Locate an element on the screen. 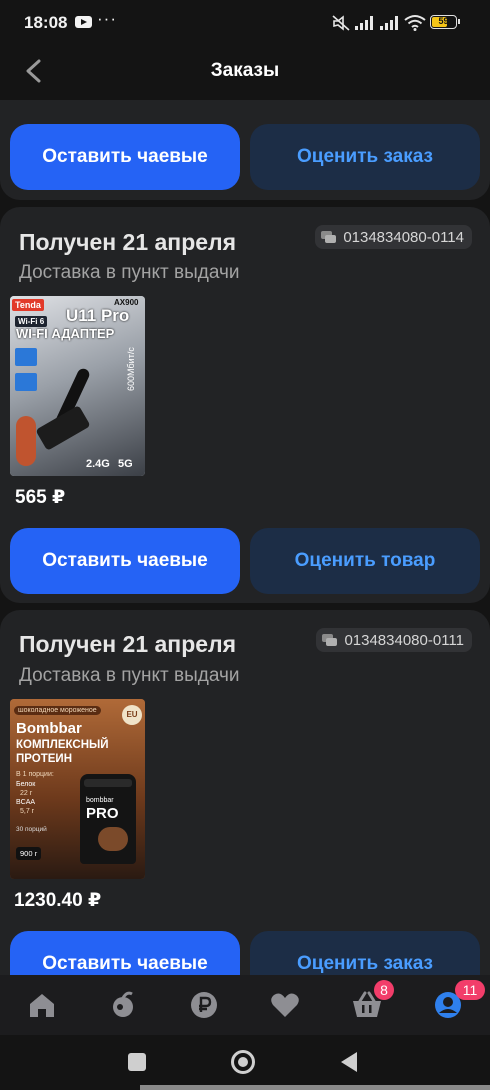 The image size is (490, 1090). rate-product-button: Оценить товар is located at coordinates (365, 561).